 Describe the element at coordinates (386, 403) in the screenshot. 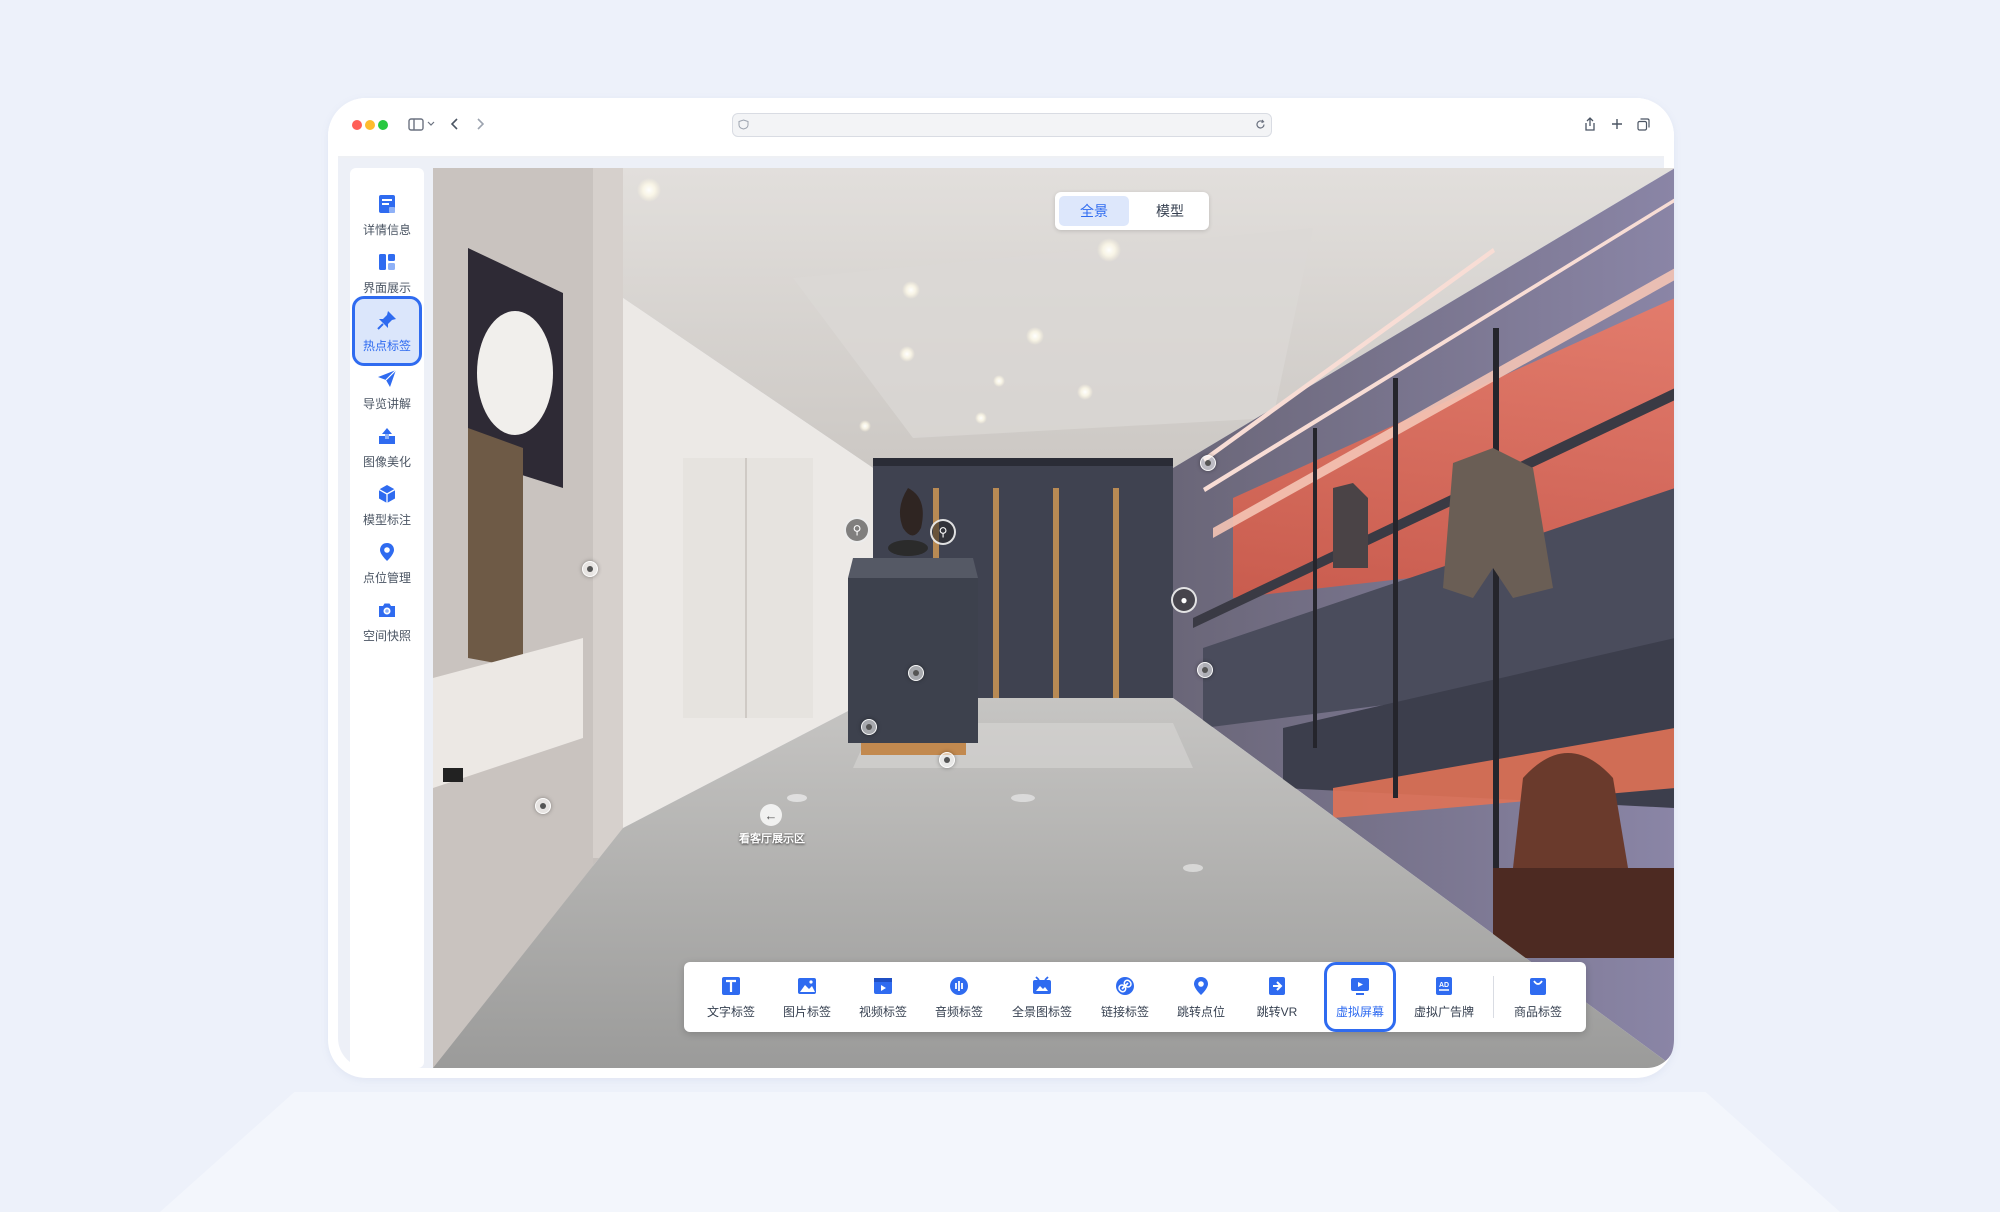

I see `sidebar-item-label: 导览讲解` at that location.